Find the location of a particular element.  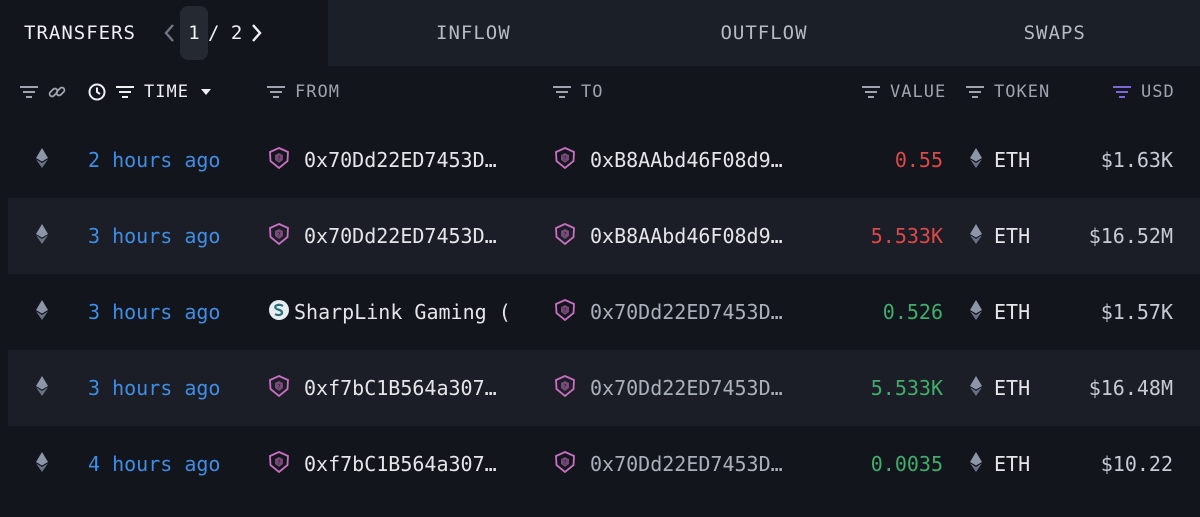

value-amount: 5.533K is located at coordinates (906, 388).